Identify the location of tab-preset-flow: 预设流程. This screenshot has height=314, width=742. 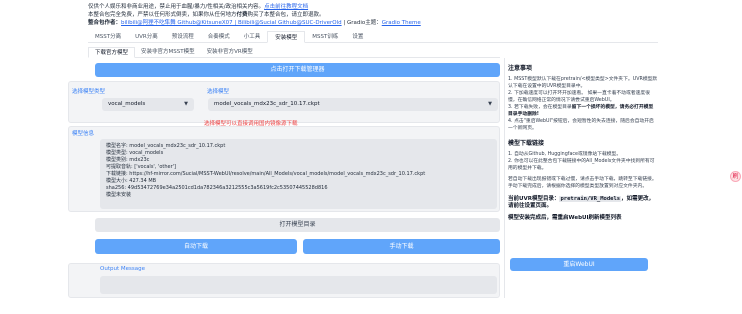
(183, 37).